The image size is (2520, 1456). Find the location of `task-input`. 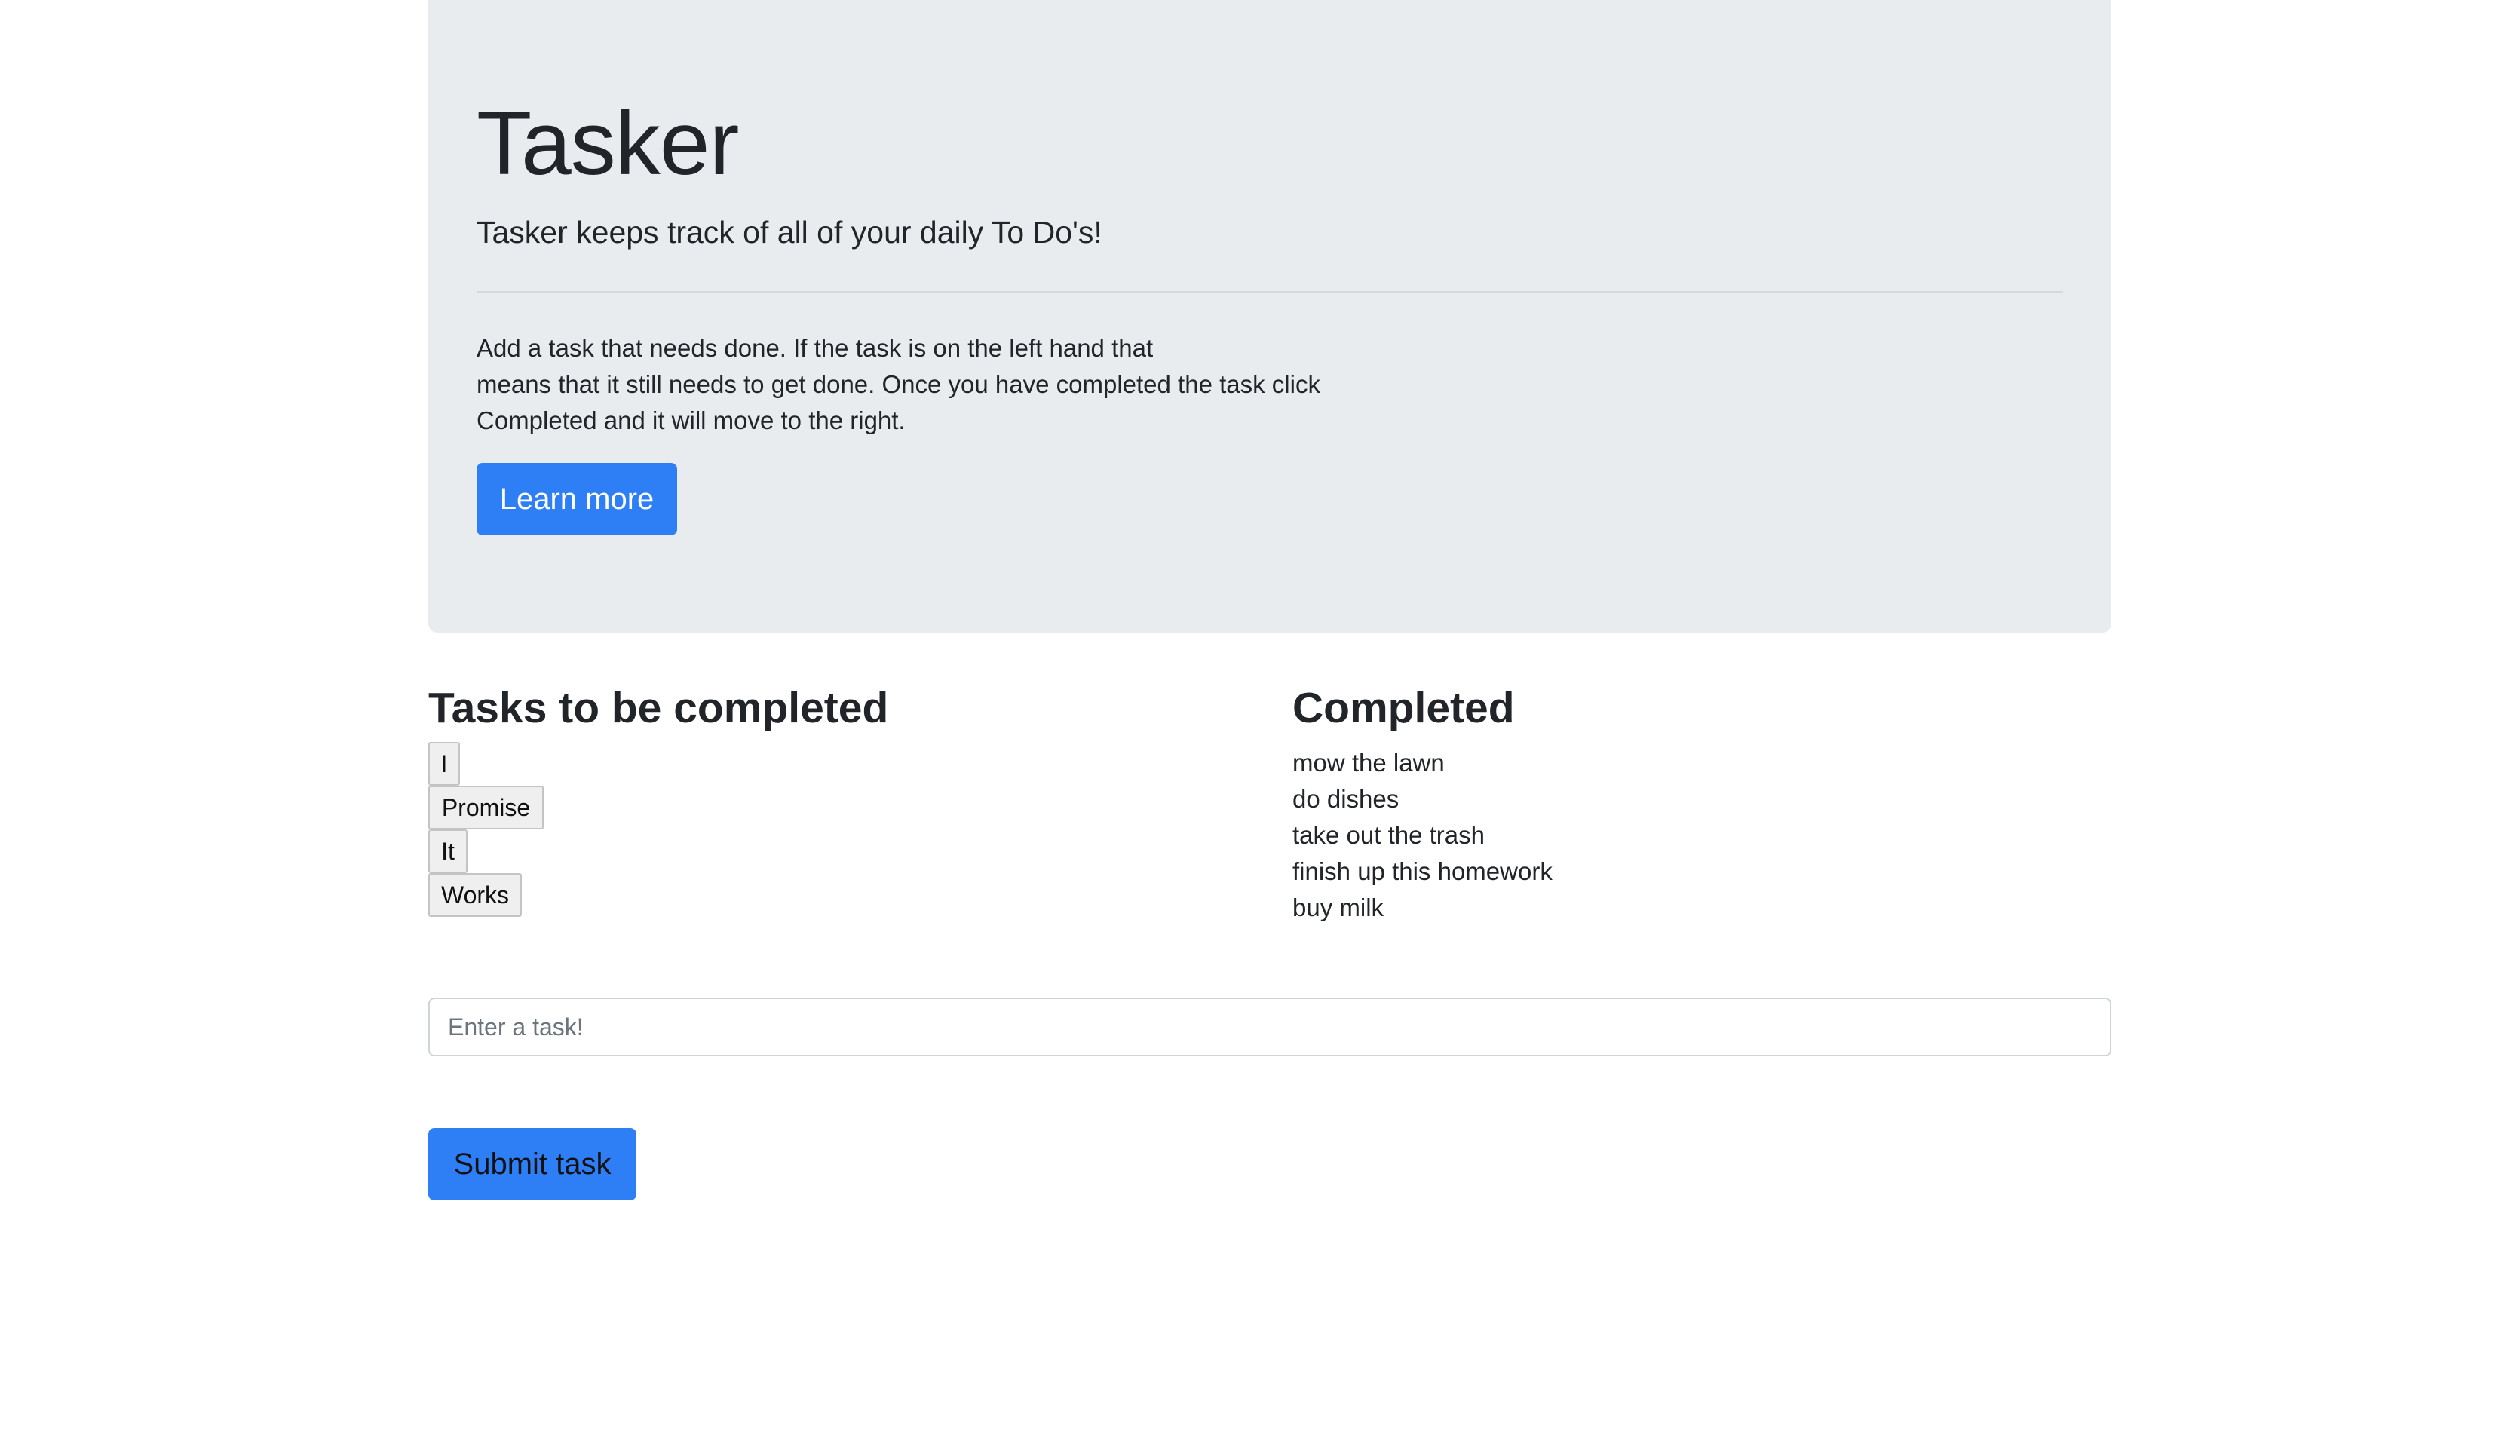

task-input is located at coordinates (1269, 1027).